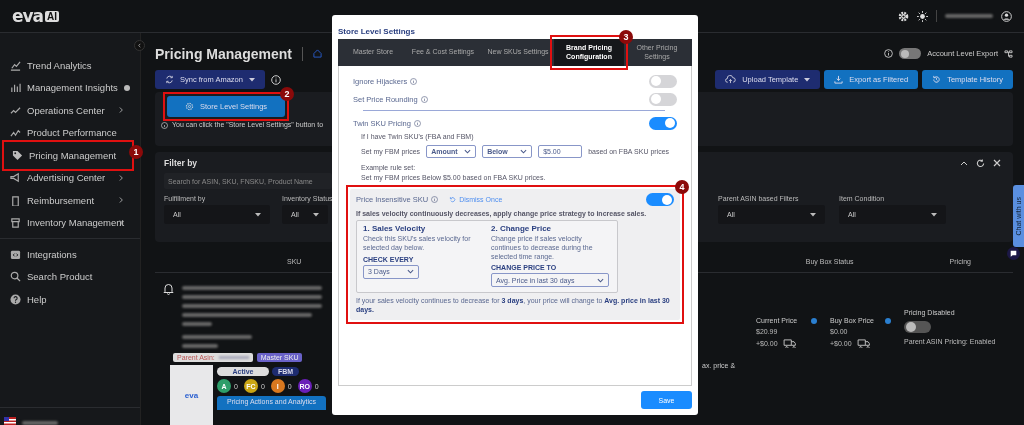 This screenshot has height=425, width=1024. I want to click on logo: eva AI, so click(36, 16).